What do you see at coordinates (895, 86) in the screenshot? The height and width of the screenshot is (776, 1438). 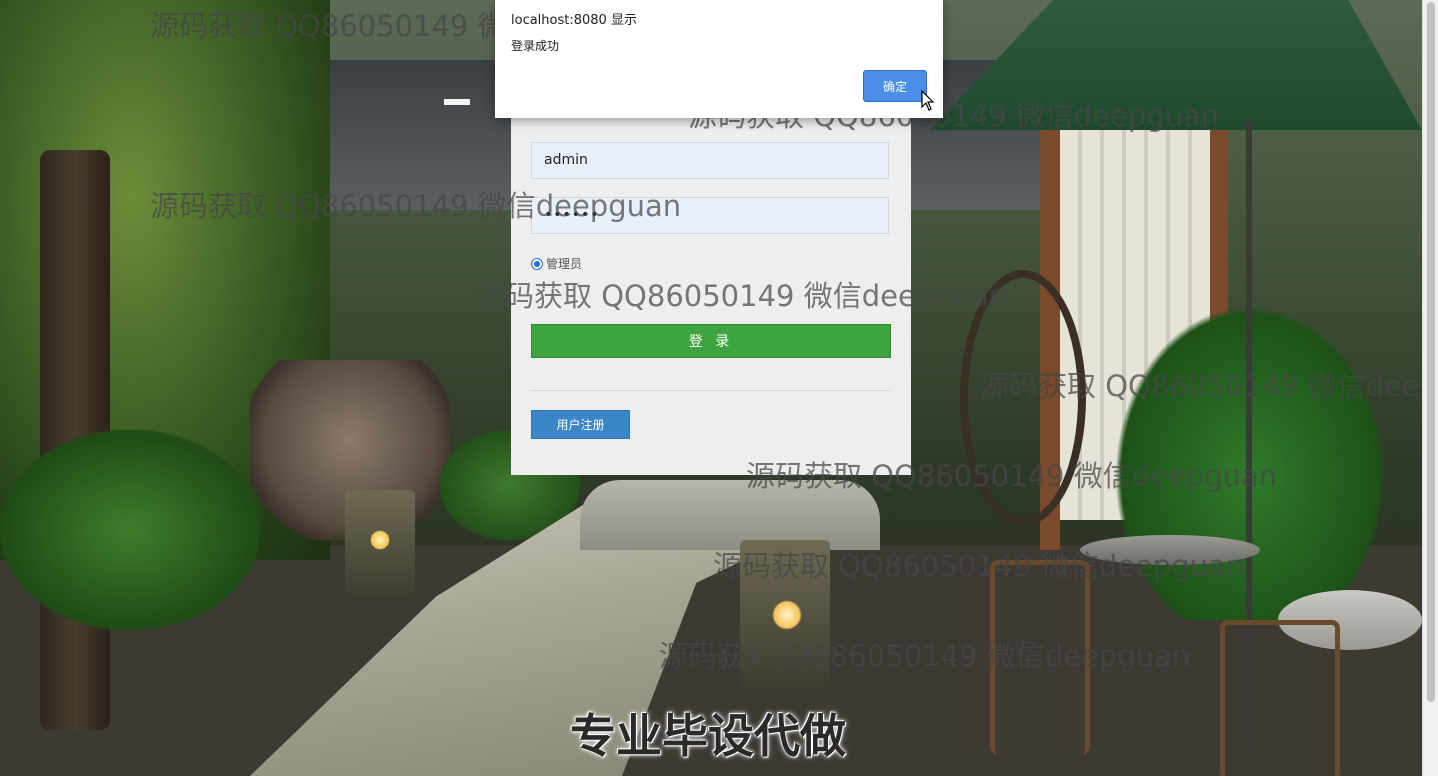 I see `alert-ok-button: 确定` at bounding box center [895, 86].